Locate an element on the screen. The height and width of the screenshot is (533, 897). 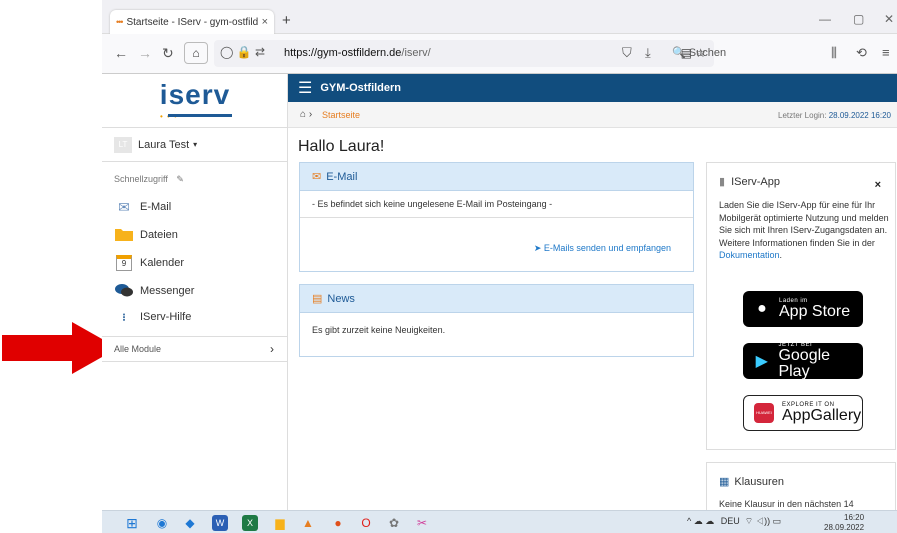
maximize-icon: ▢ is located at coordinates (858, 19).